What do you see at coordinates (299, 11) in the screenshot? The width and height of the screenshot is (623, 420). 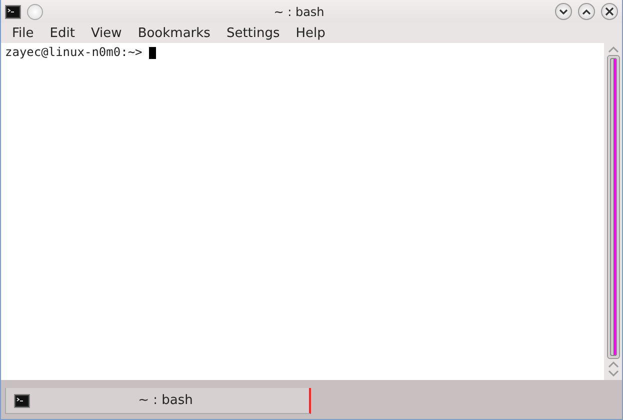 I see `window-title: ~ : bash` at bounding box center [299, 11].